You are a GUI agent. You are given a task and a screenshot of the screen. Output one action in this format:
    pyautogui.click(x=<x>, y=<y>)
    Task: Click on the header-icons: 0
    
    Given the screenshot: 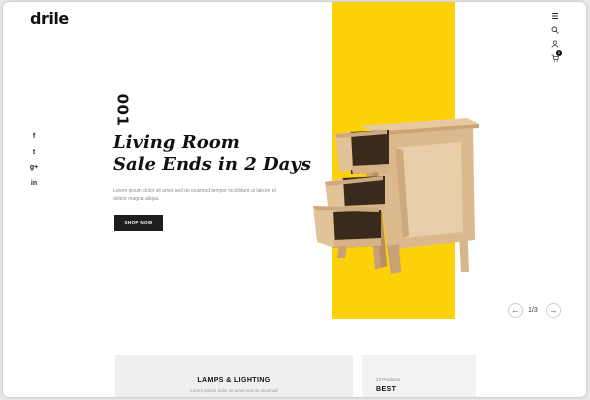 What is the action you would take?
    pyautogui.click(x=558, y=40)
    